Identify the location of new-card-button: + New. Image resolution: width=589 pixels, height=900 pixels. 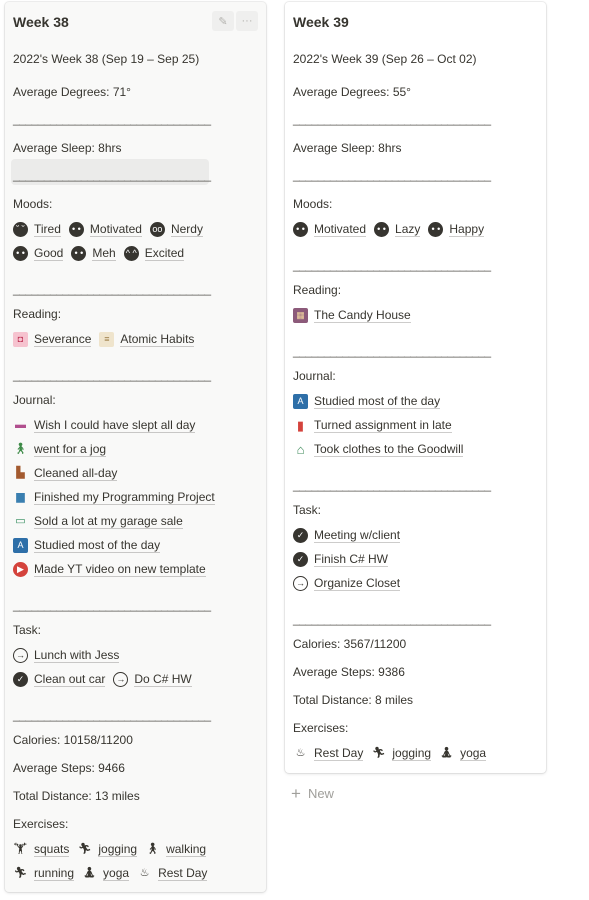
(312, 793).